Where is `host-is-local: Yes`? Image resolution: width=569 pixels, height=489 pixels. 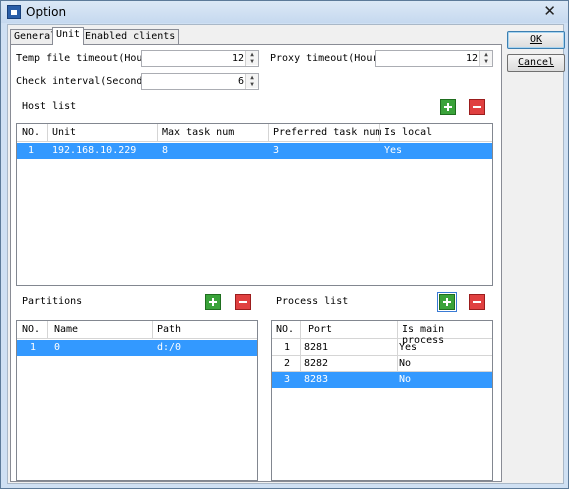
host-is-local: Yes is located at coordinates (393, 150).